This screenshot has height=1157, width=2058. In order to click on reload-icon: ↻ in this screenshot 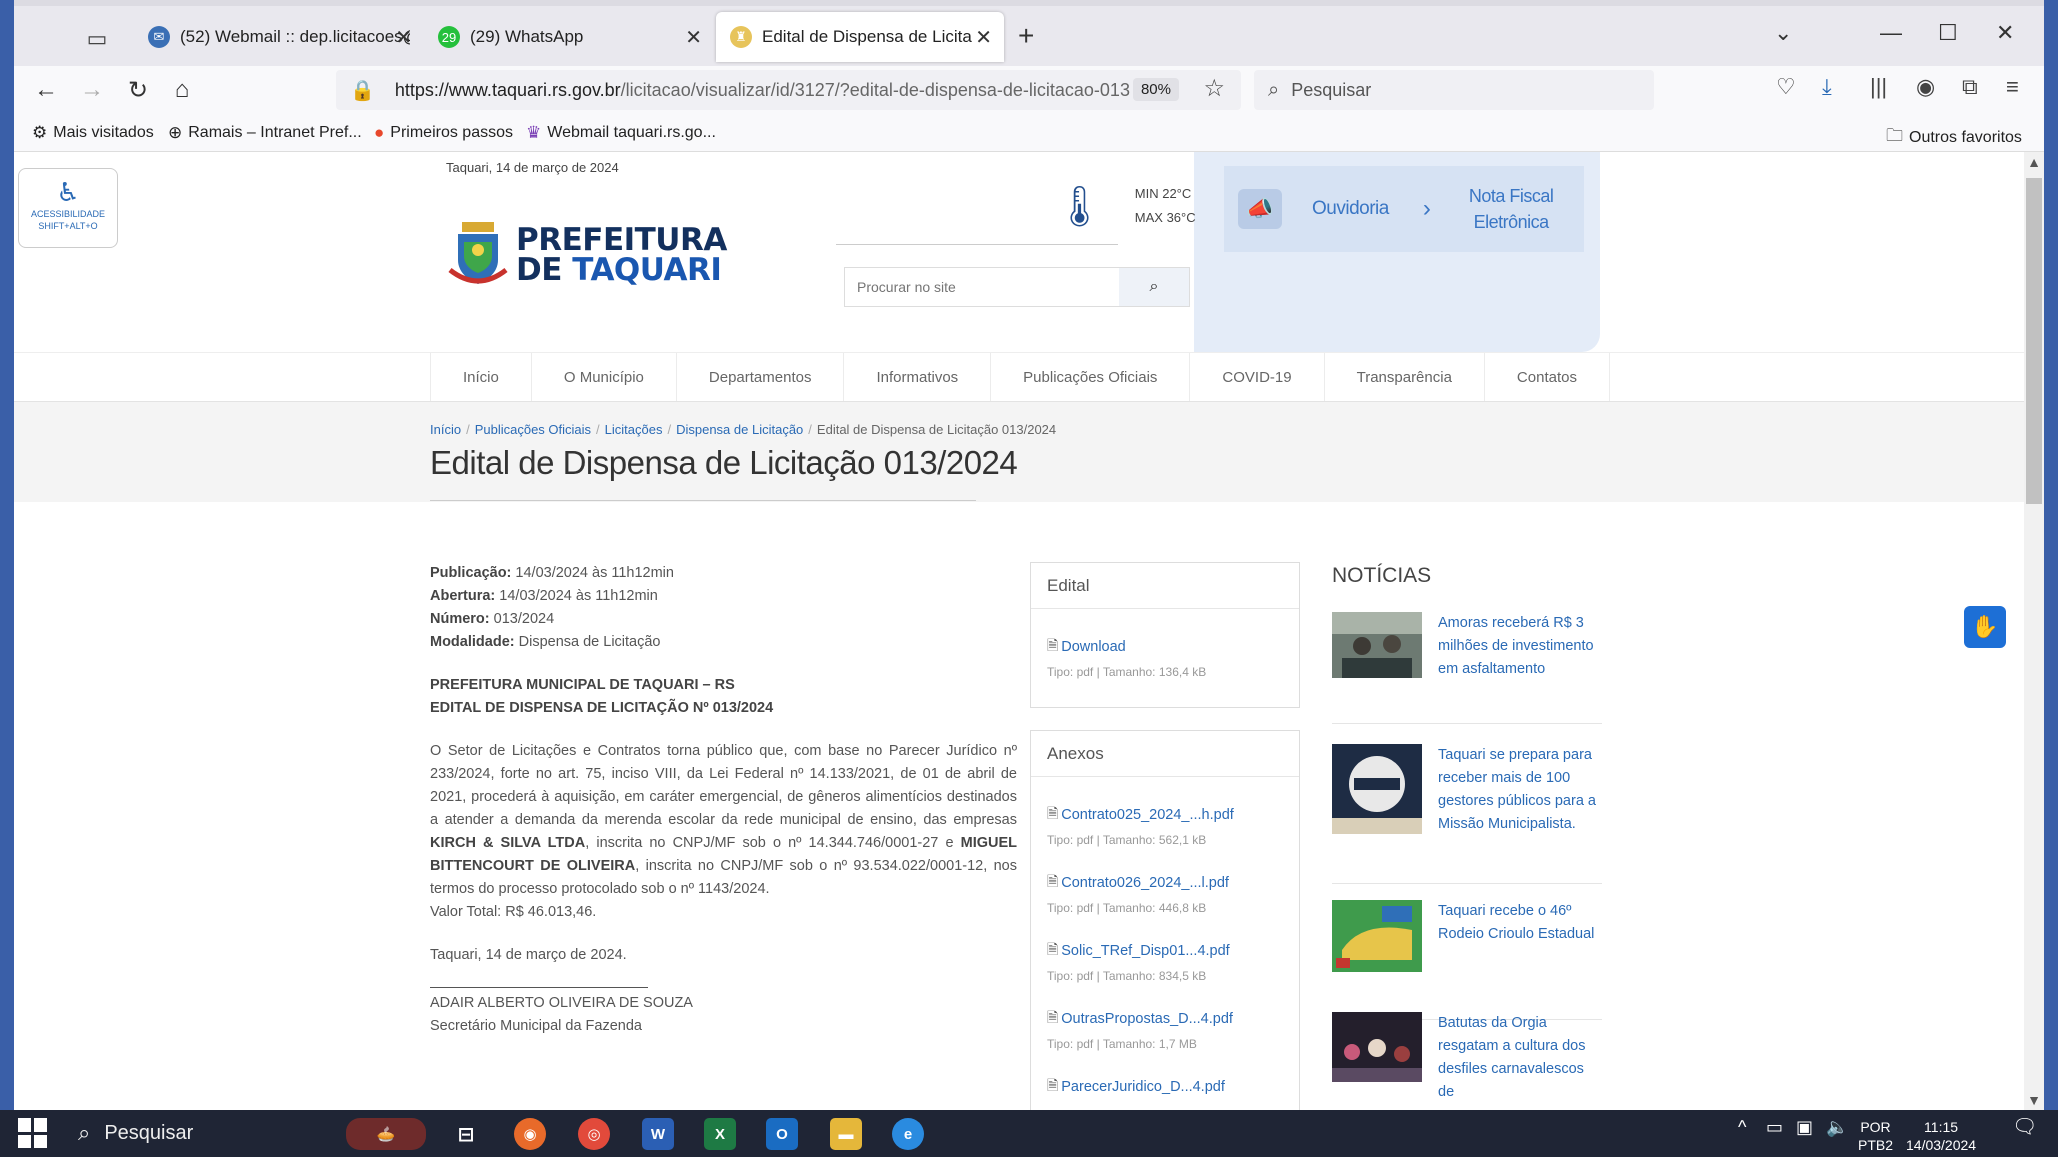, I will do `click(138, 90)`.